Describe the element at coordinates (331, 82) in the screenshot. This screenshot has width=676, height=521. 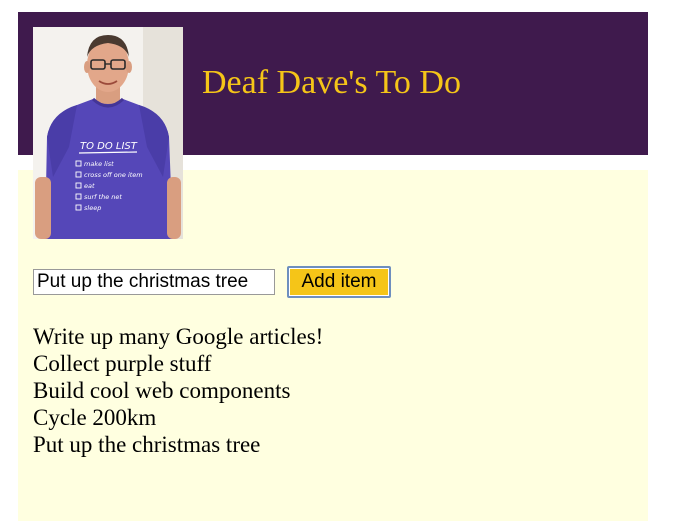
I see `page-title: Deaf Dave's To Do` at that location.